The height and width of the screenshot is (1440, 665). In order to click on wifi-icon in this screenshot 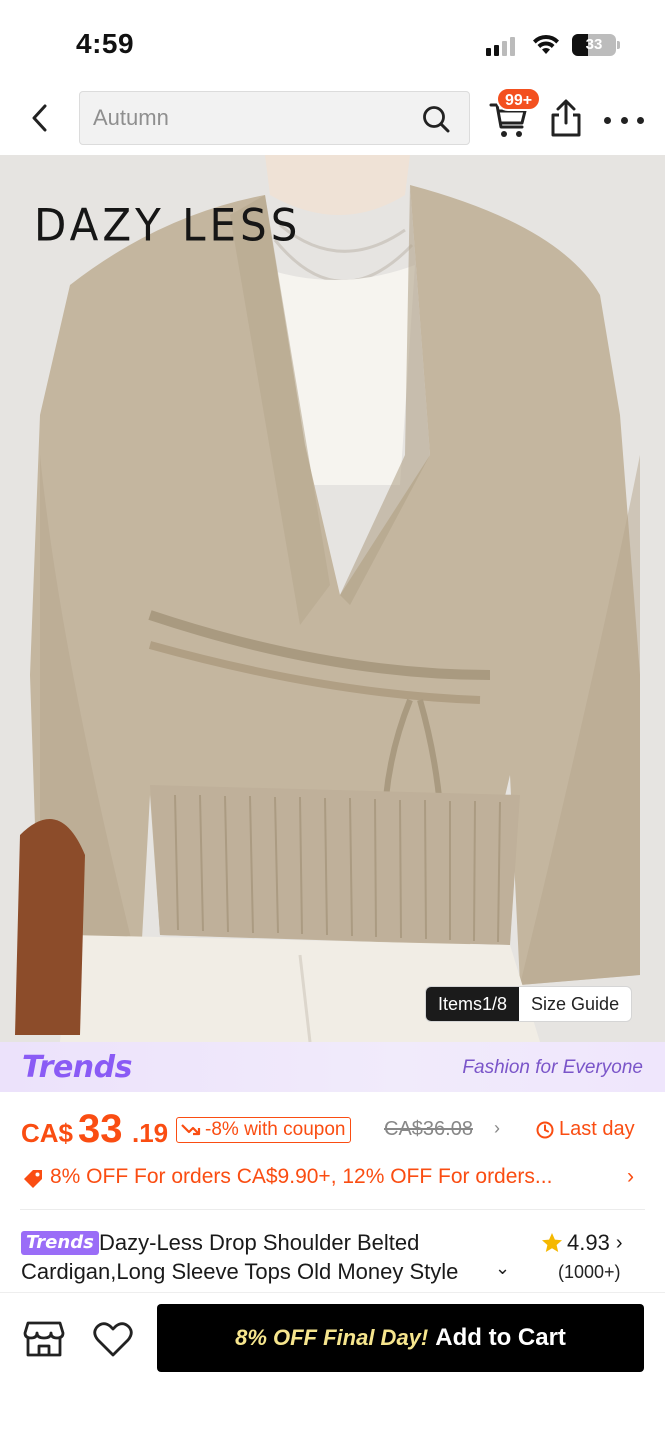, I will do `click(546, 44)`.